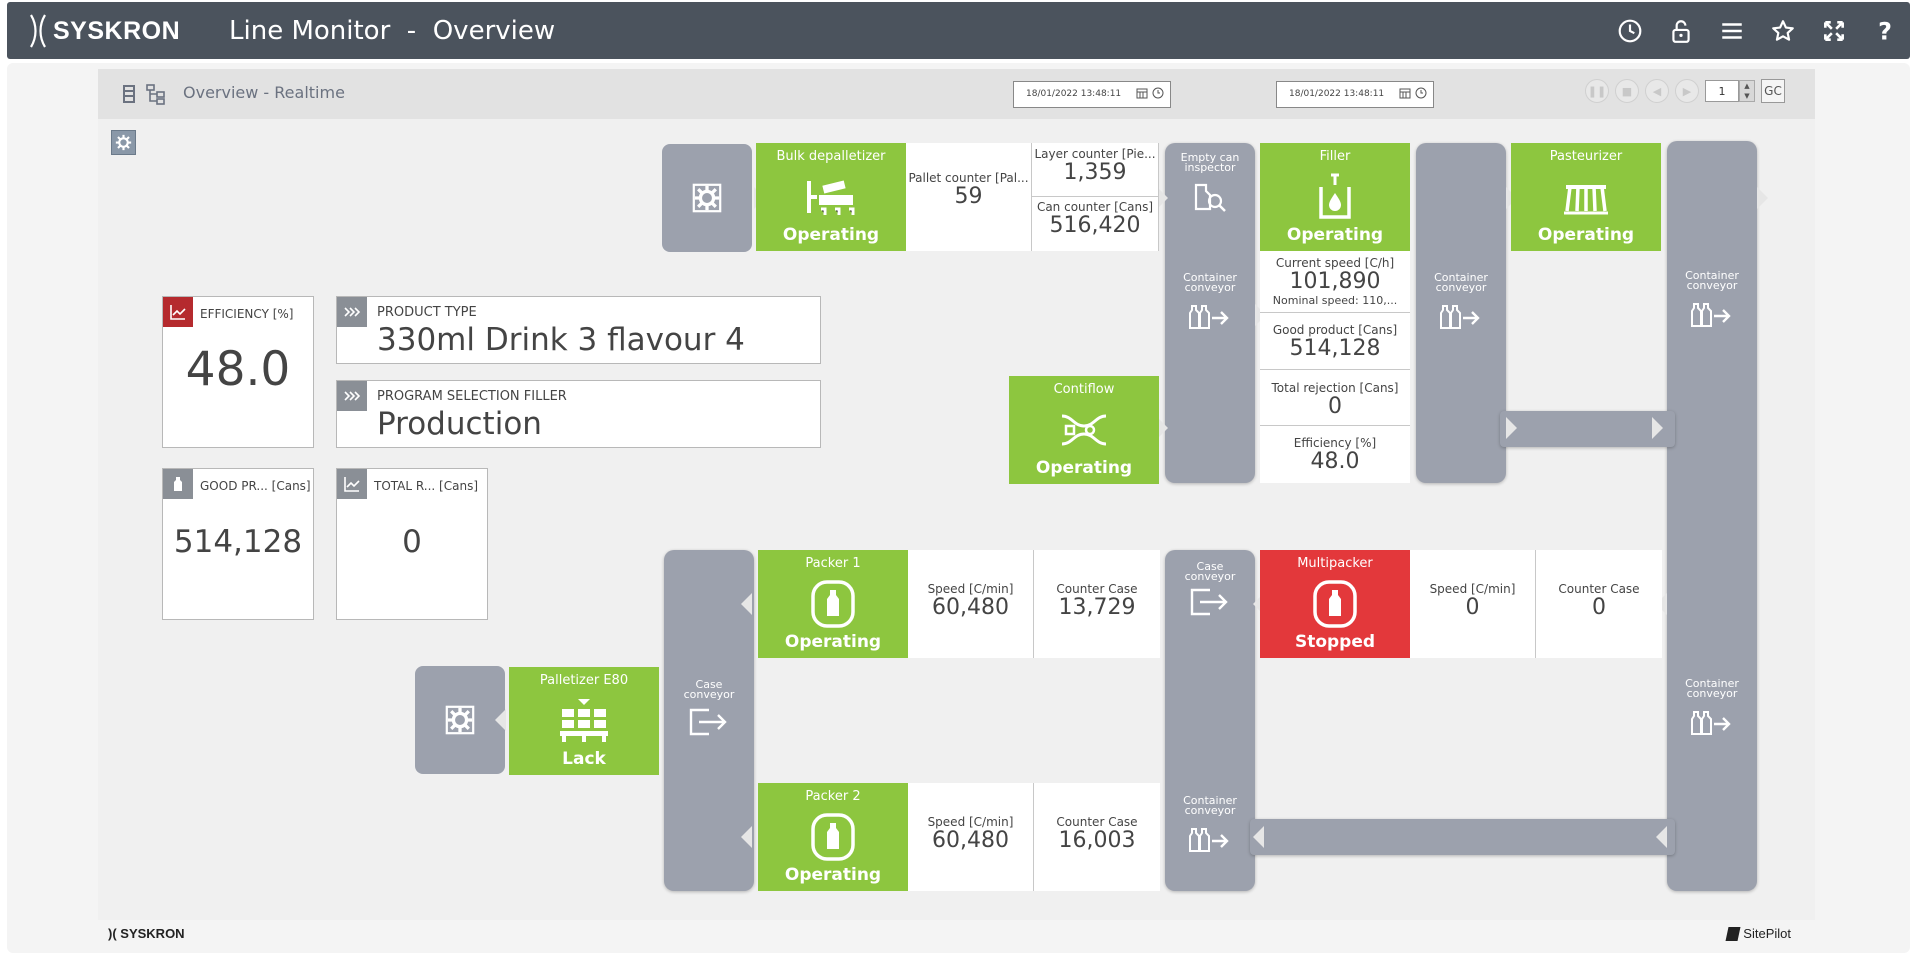 The width and height of the screenshot is (1916, 953). What do you see at coordinates (426, 486) in the screenshot?
I see `total-rejection-label: TOTAL R... [Cans]` at bounding box center [426, 486].